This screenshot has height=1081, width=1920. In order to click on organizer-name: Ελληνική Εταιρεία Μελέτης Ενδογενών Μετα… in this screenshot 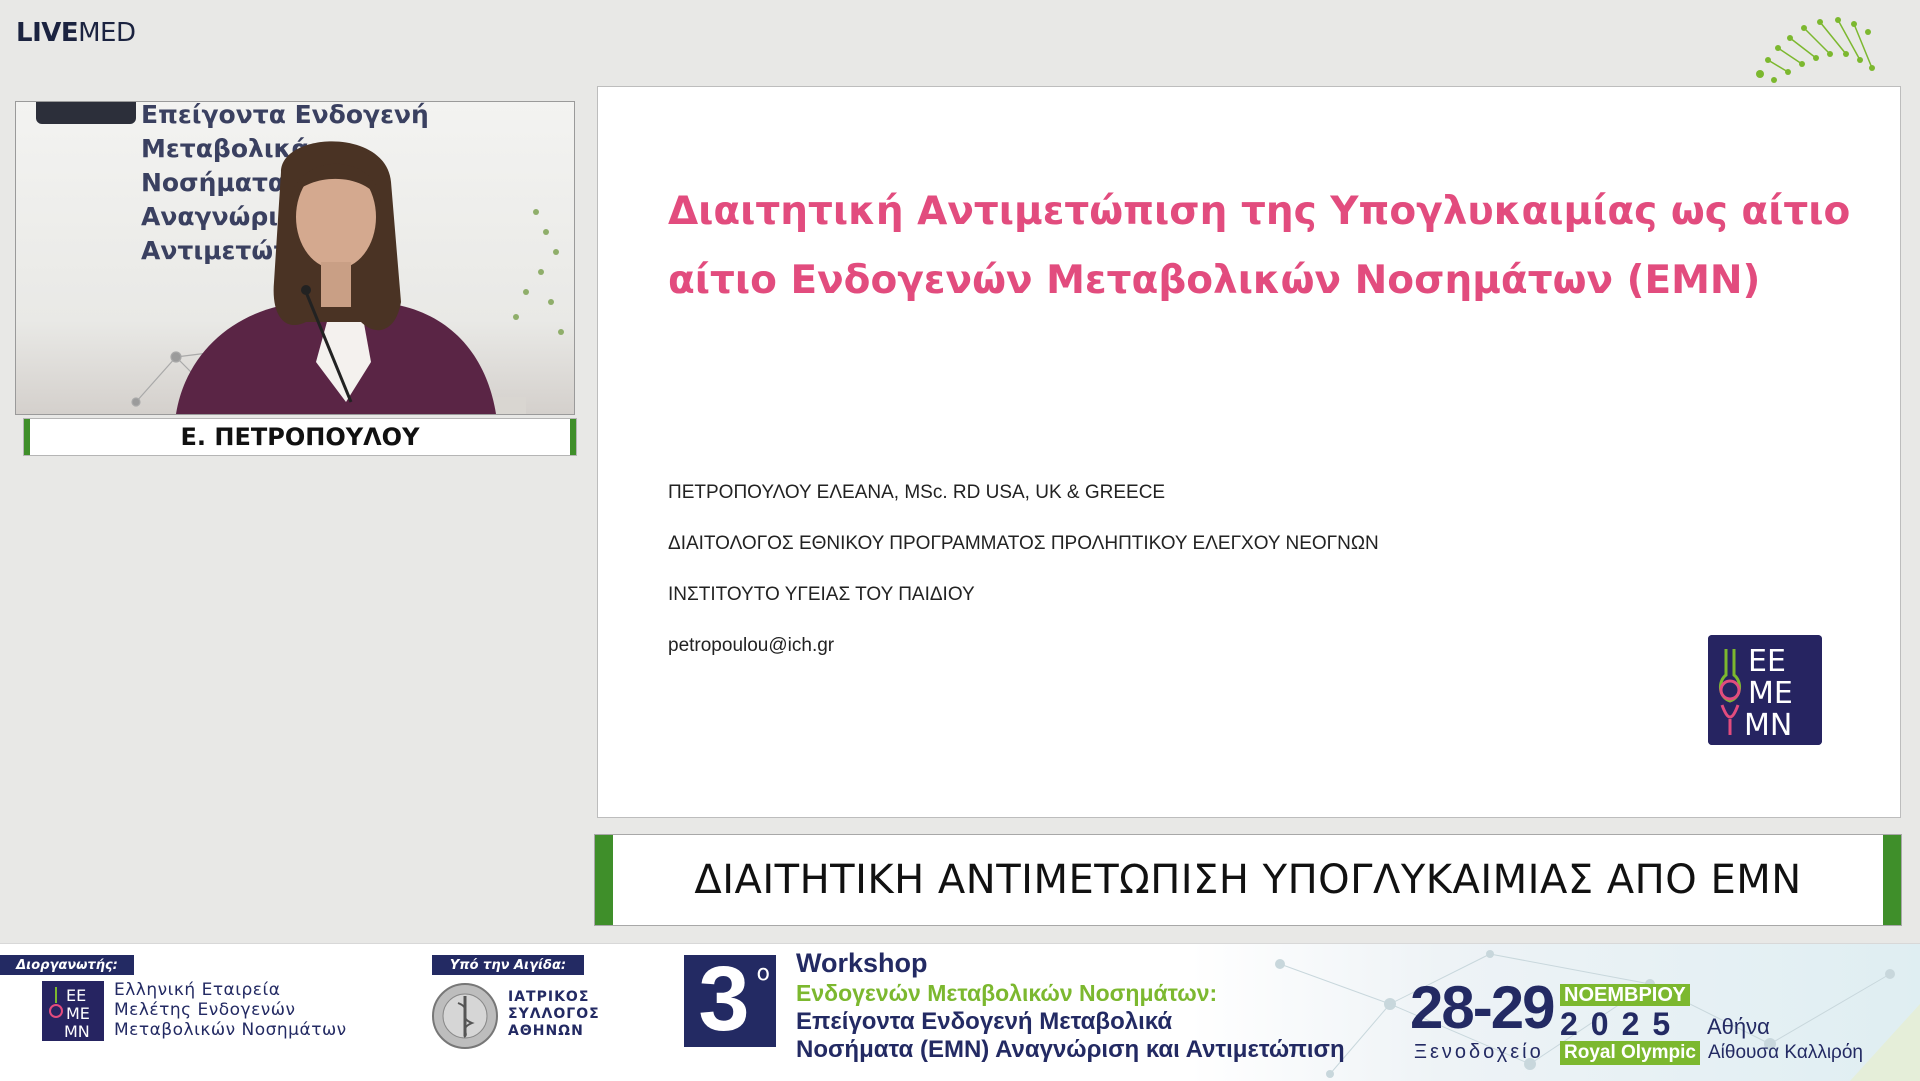, I will do `click(230, 1010)`.